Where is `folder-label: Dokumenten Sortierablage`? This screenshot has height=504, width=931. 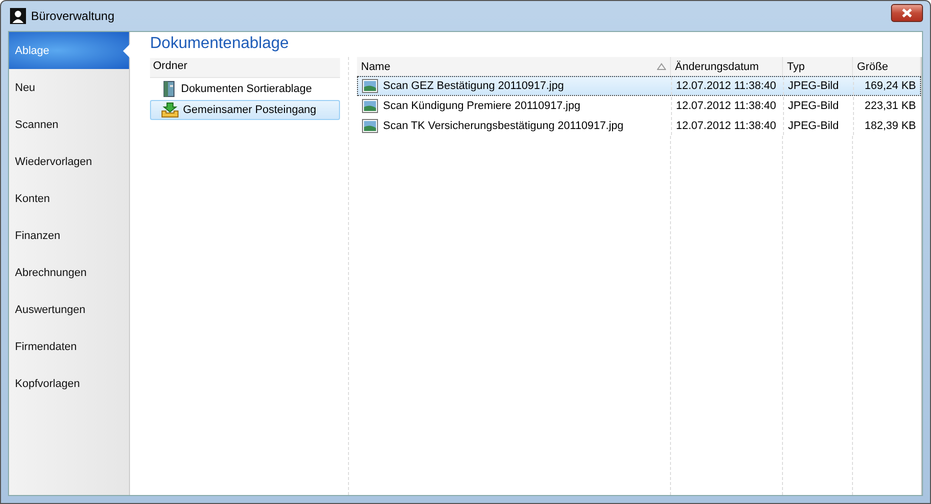
folder-label: Dokumenten Sortierablage is located at coordinates (246, 89).